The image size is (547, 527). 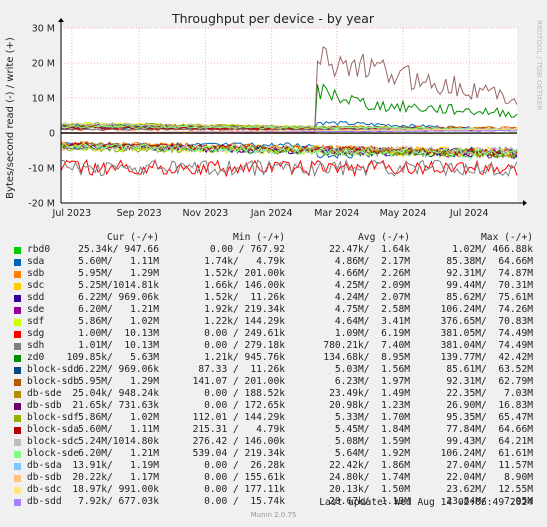 I want to click on legend-avg: 4.24M/ 2.07M, so click(x=372, y=297).